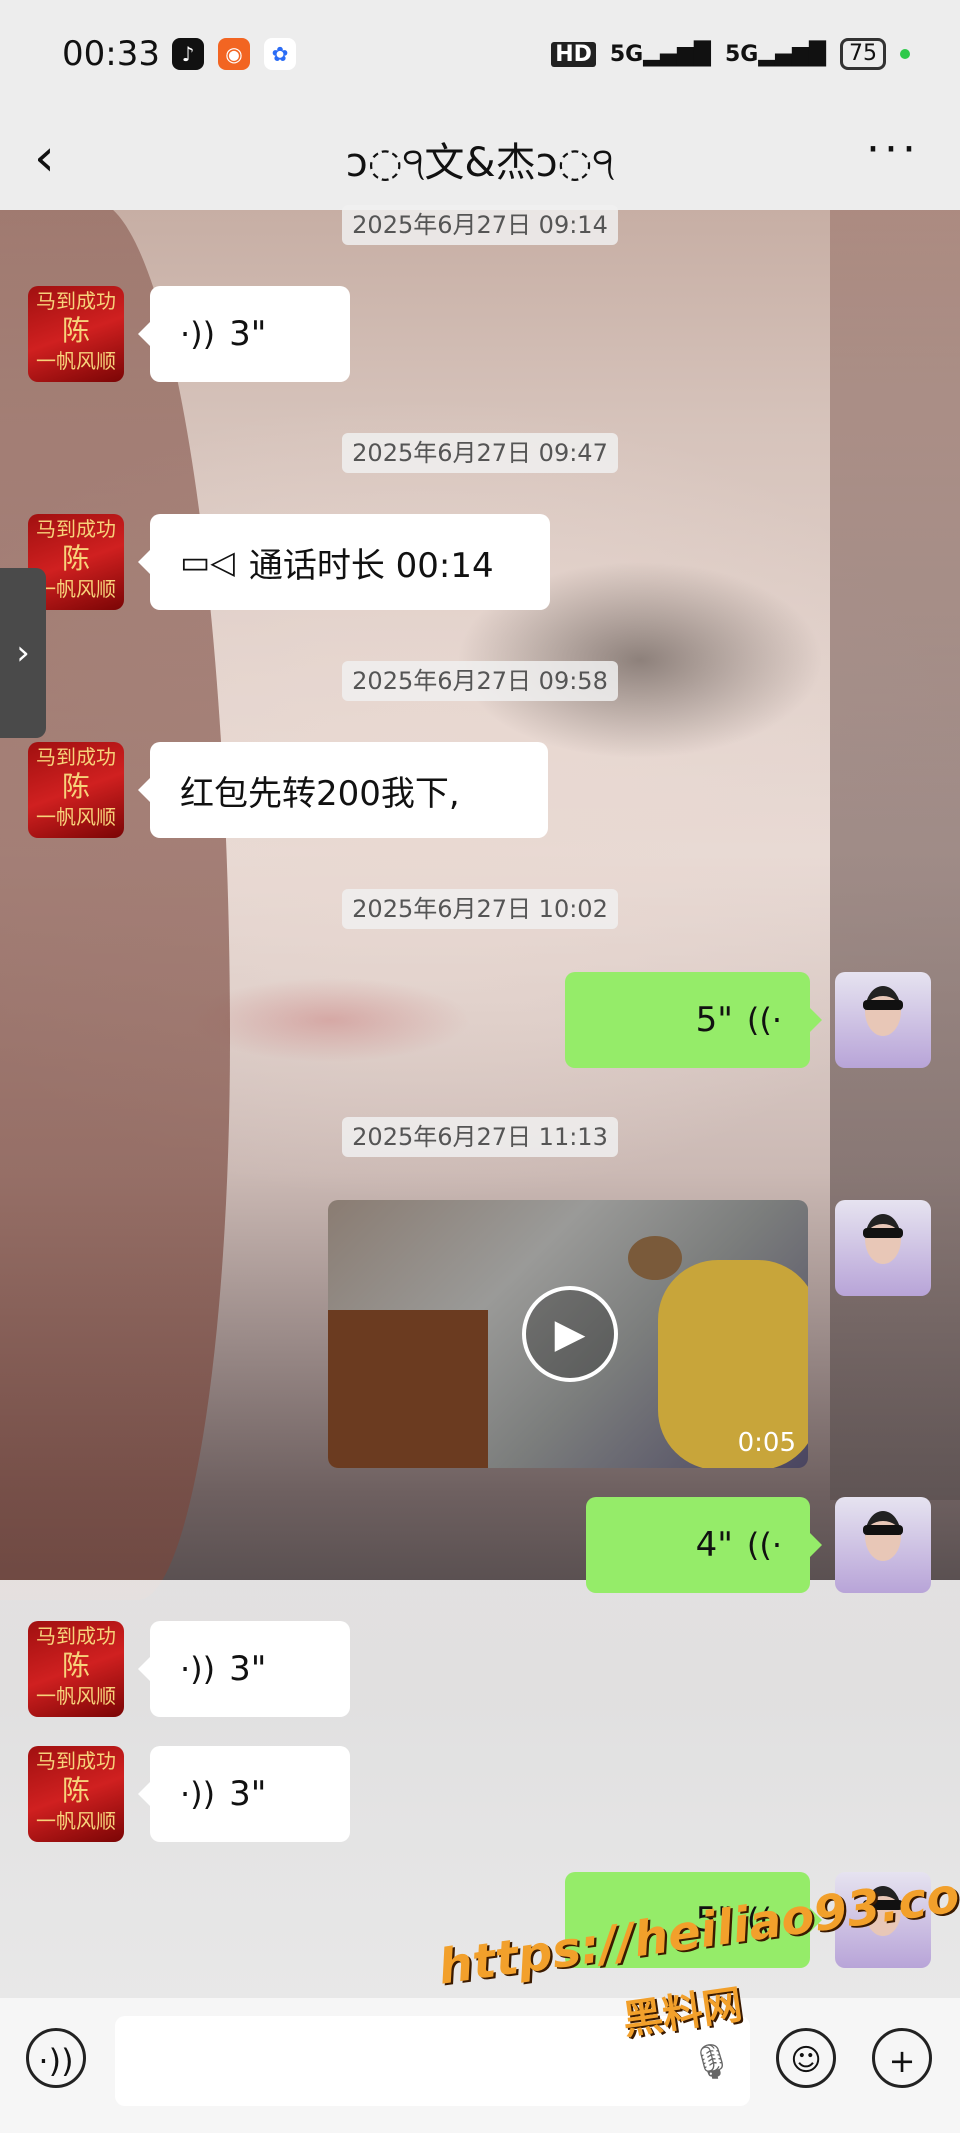  I want to click on signal-5g-icon: 5G▂▄▆█, so click(660, 54).